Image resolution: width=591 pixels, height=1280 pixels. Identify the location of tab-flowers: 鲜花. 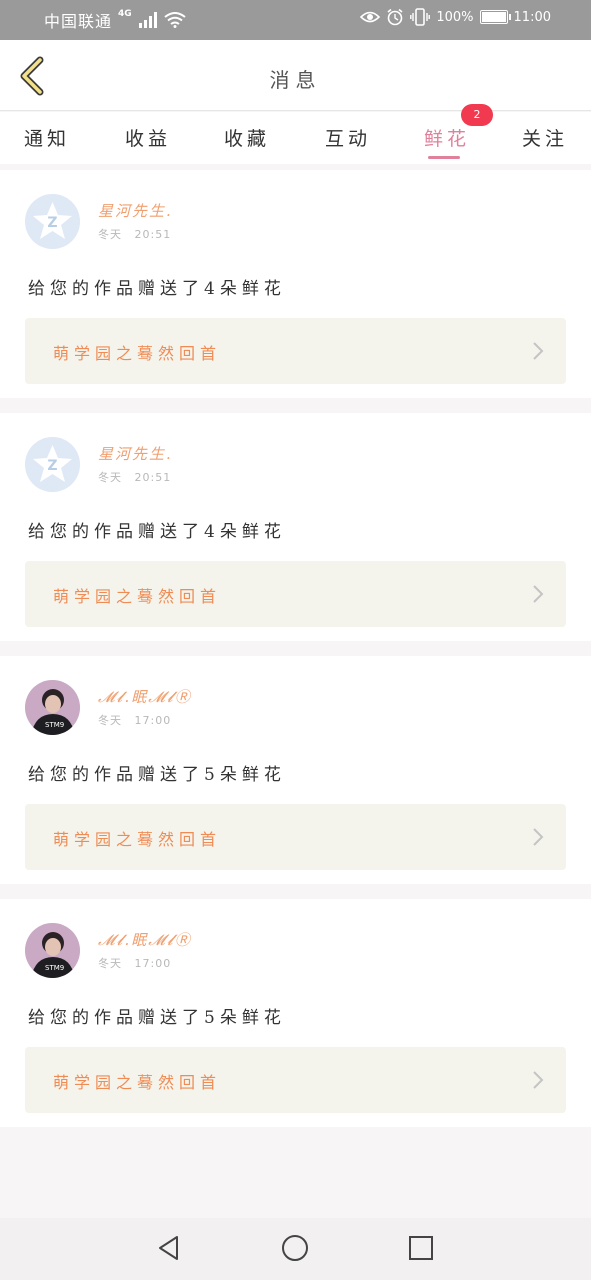
(447, 137).